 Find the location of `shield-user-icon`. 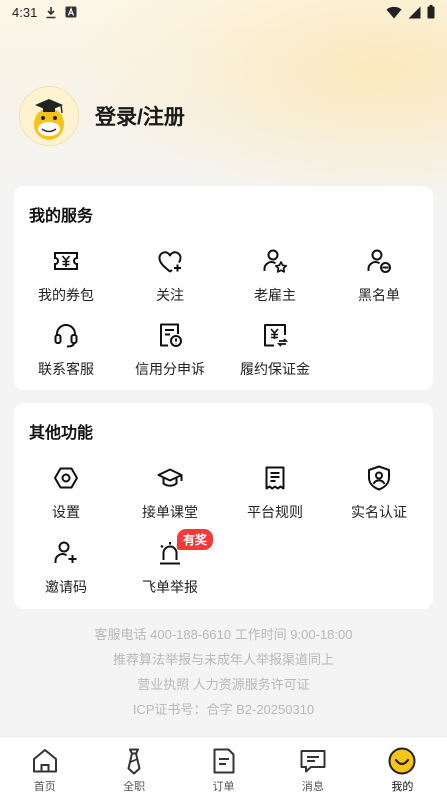

shield-user-icon is located at coordinates (379, 478).